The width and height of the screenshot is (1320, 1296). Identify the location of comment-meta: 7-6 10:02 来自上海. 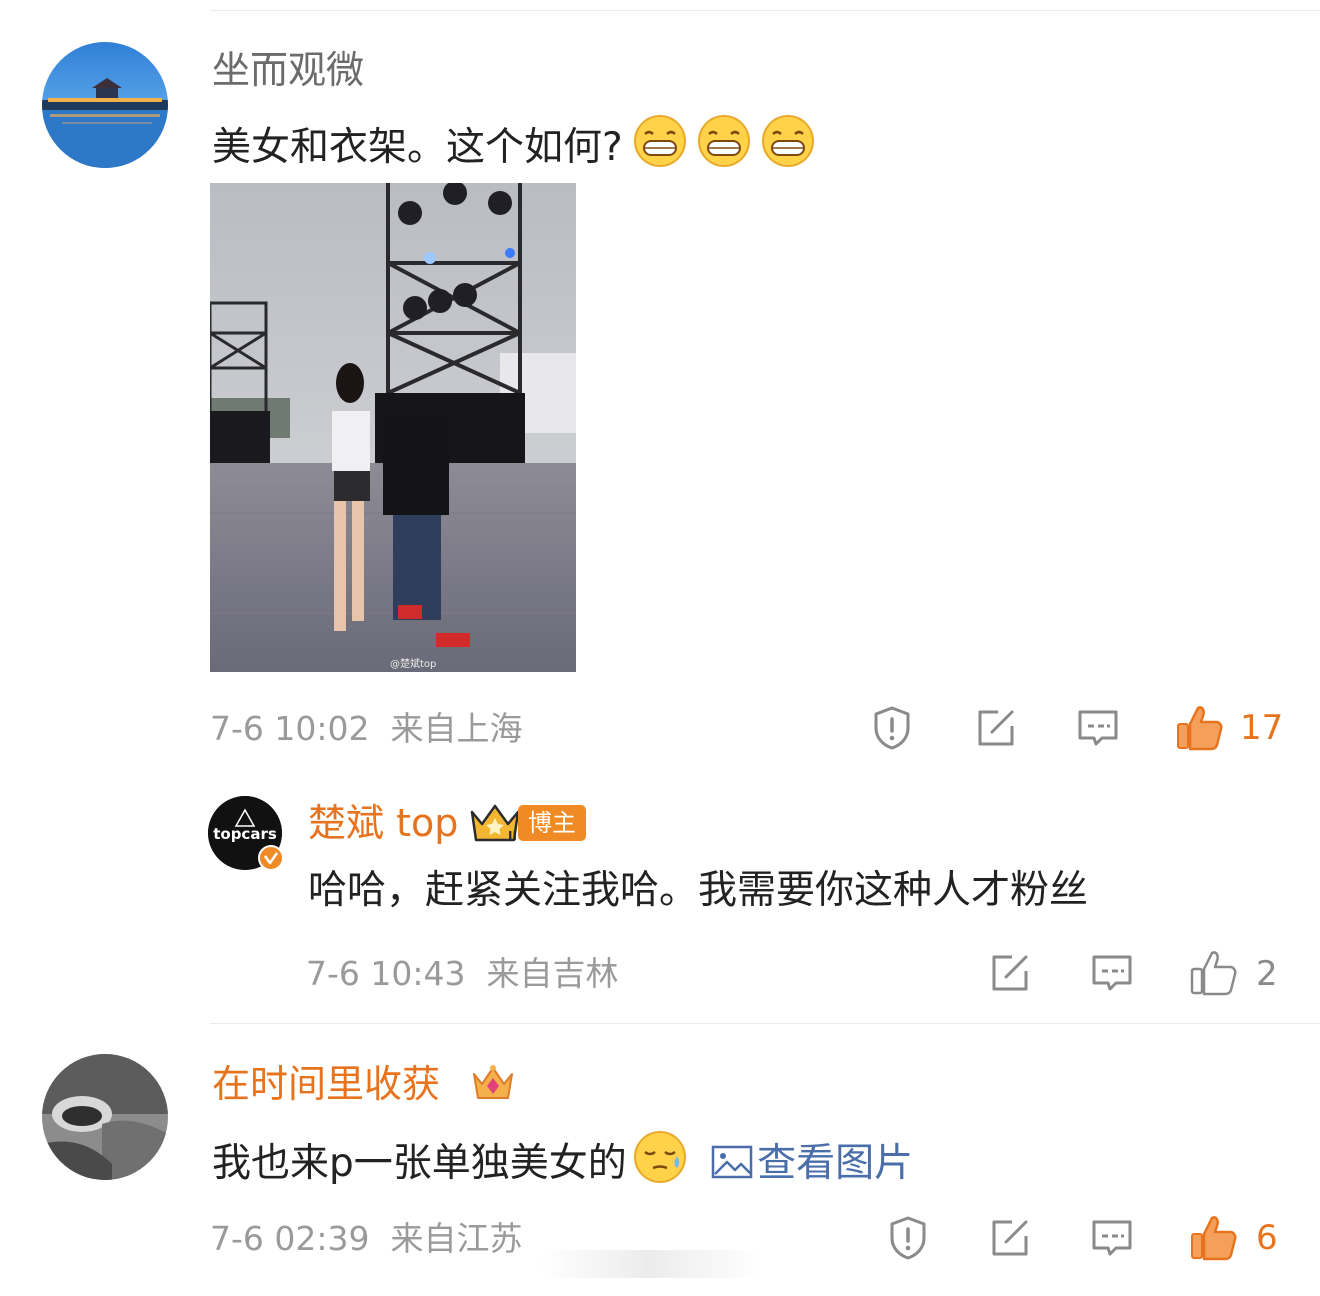
(366, 729).